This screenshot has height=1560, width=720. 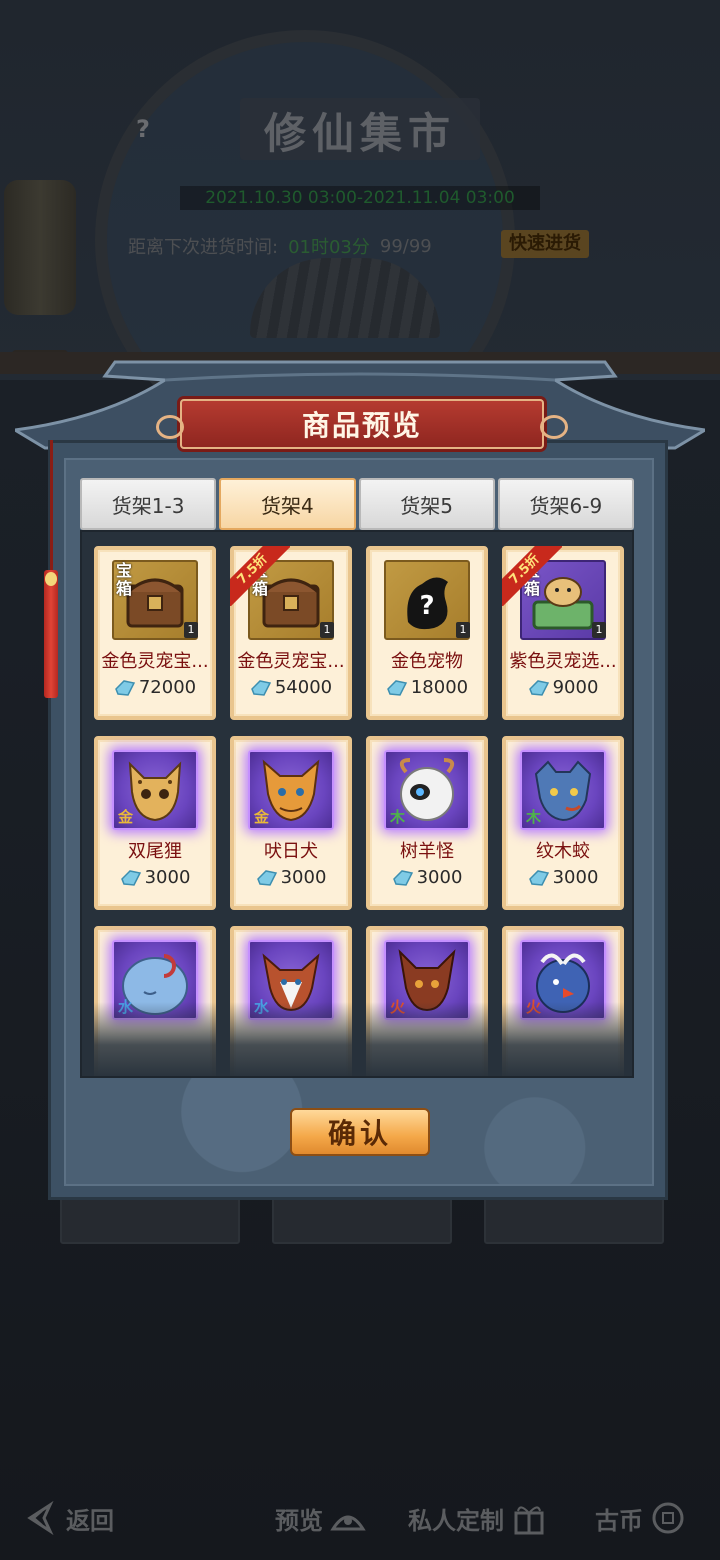 I want to click on item-card: 金 吠日犬 3000, so click(x=291, y=823).